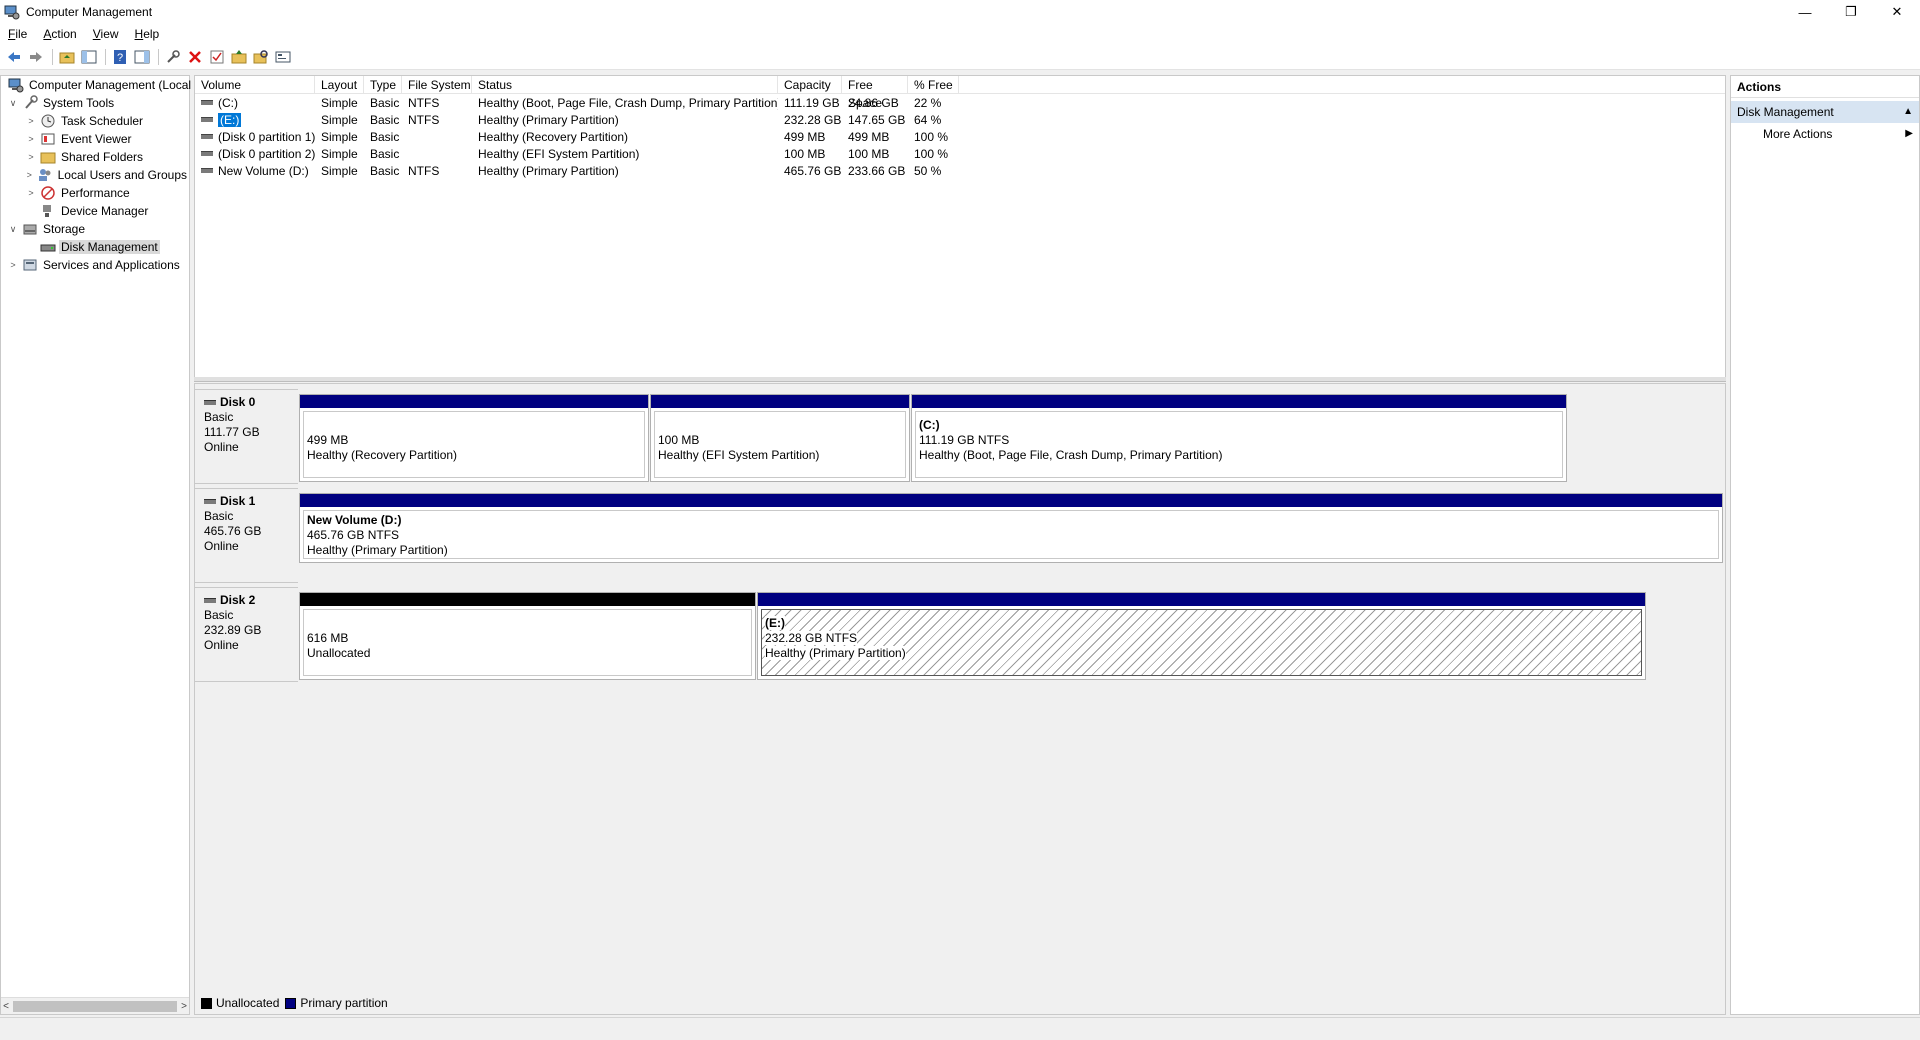 The image size is (1920, 1040). Describe the element at coordinates (95, 103) in the screenshot. I see `tree-item-system-tools: ∨ System Tools` at that location.